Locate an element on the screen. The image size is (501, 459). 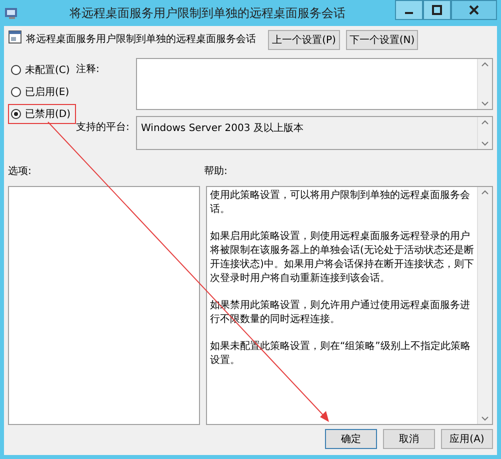
help-label: 帮助: is located at coordinates (216, 171).